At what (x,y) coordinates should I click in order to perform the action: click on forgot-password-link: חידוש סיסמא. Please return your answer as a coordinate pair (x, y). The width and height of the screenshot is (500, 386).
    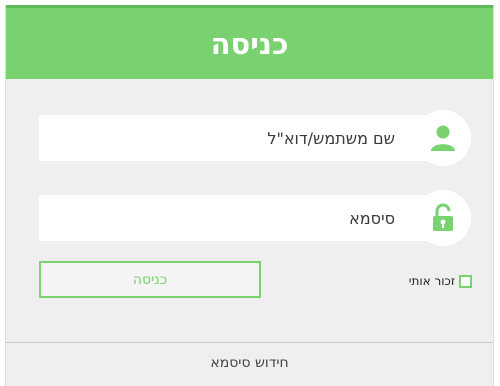
    Looking at the image, I should click on (249, 363).